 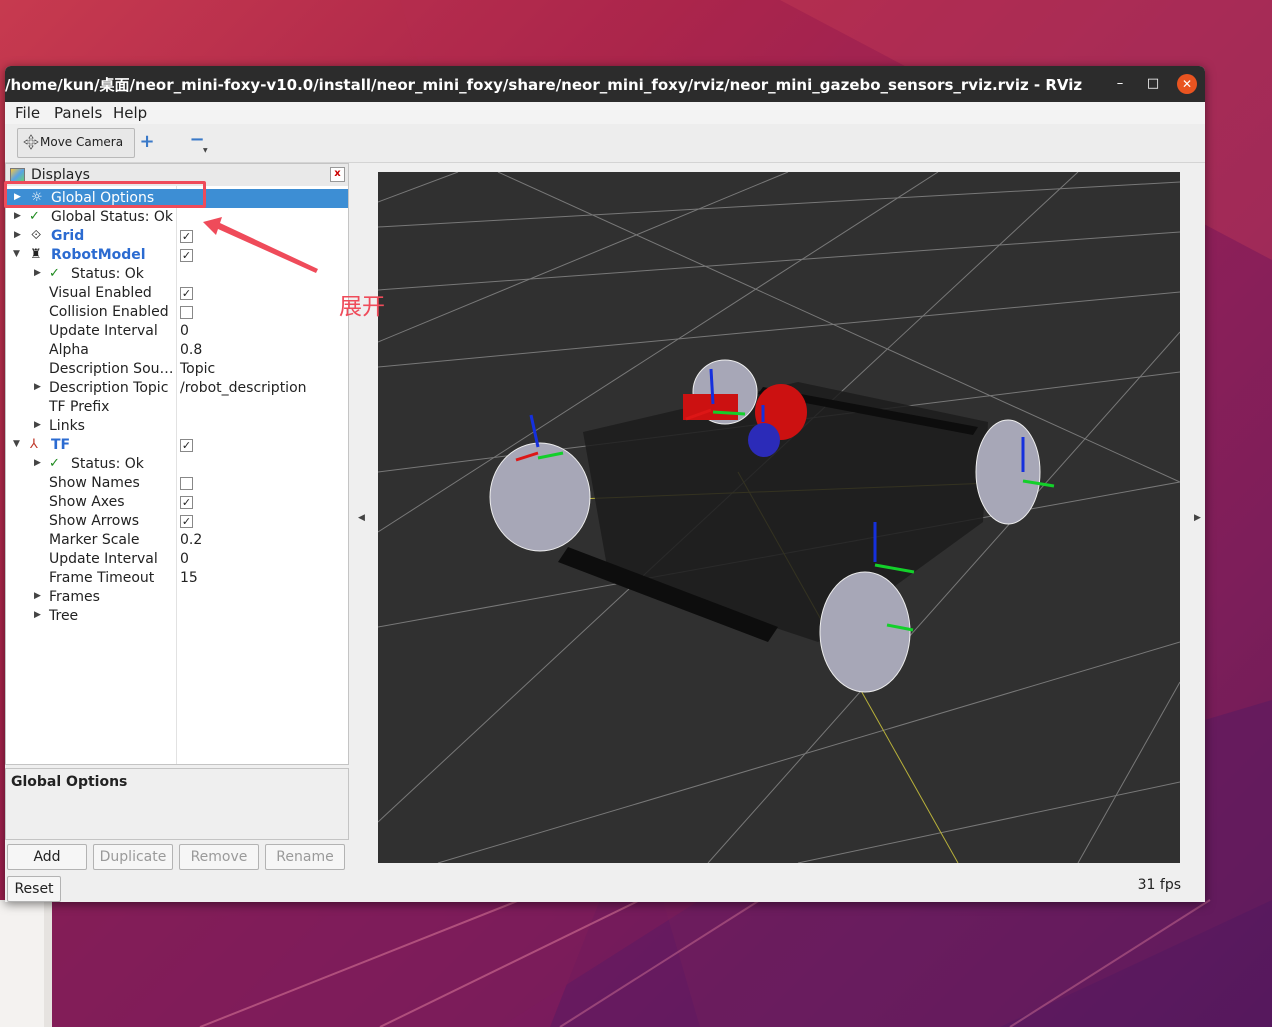 What do you see at coordinates (260, 245) in the screenshot?
I see `annotation-arrow-icon` at bounding box center [260, 245].